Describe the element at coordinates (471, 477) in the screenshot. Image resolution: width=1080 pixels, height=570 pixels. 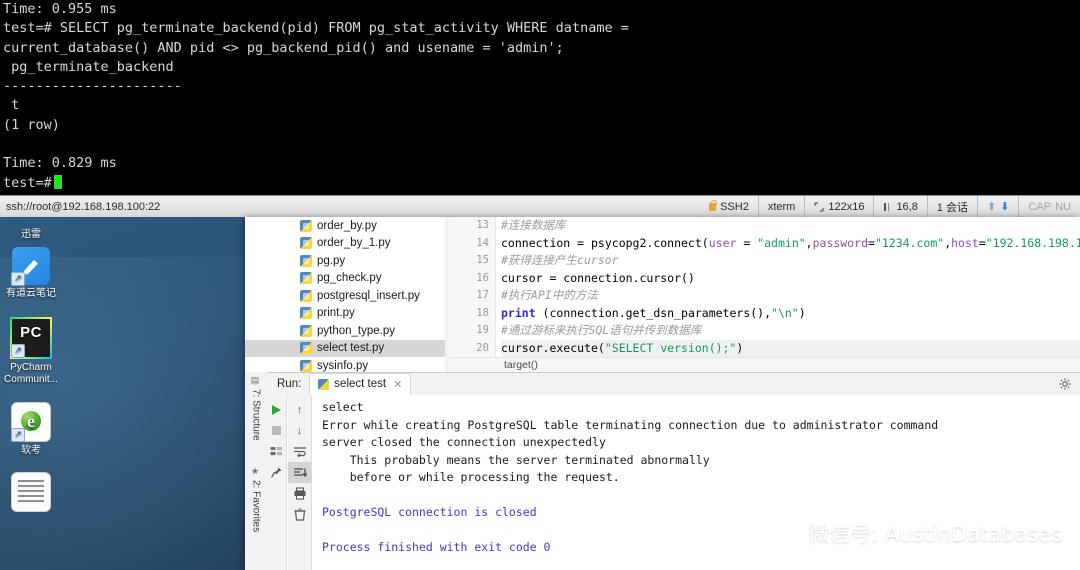
I see `console-line: before or while processing the request.` at that location.